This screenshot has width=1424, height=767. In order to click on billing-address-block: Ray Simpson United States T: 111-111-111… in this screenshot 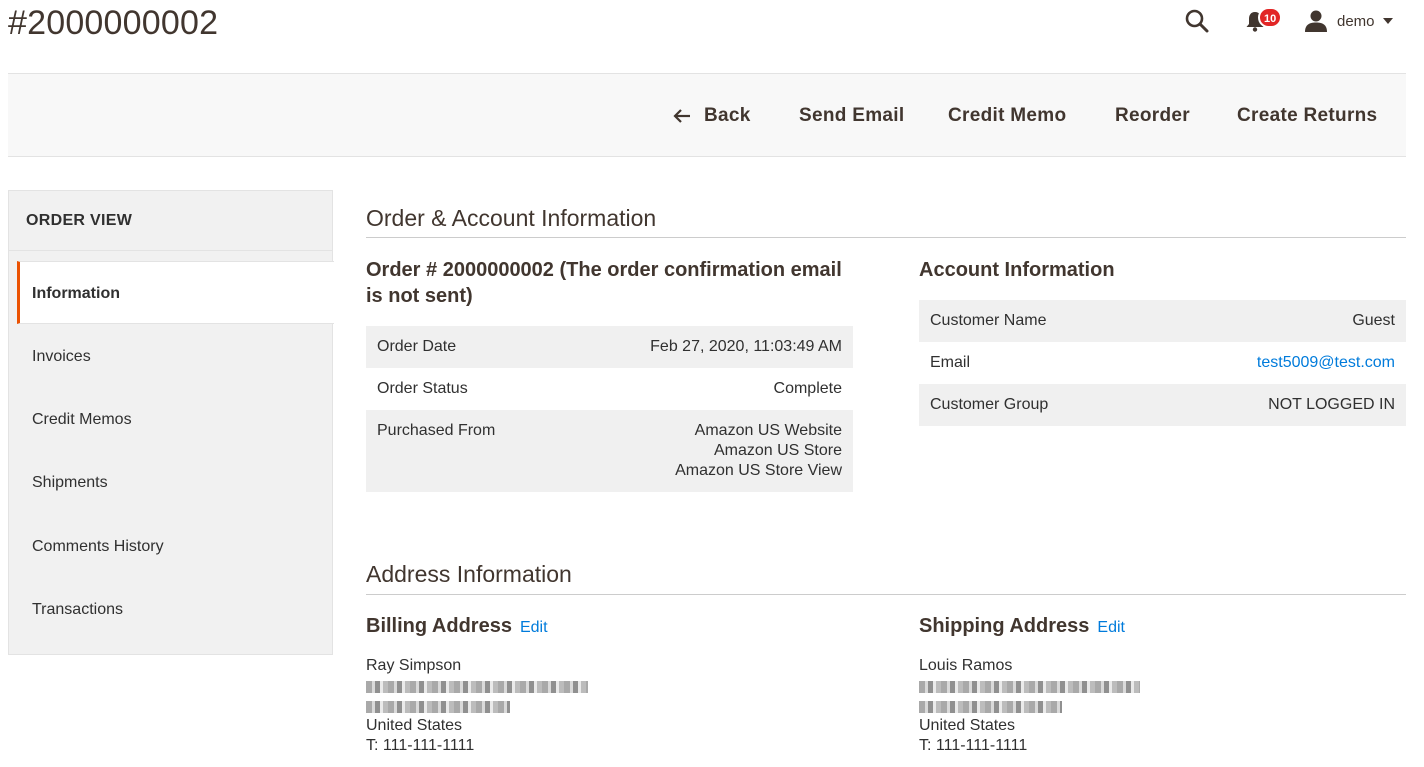, I will do `click(516, 706)`.